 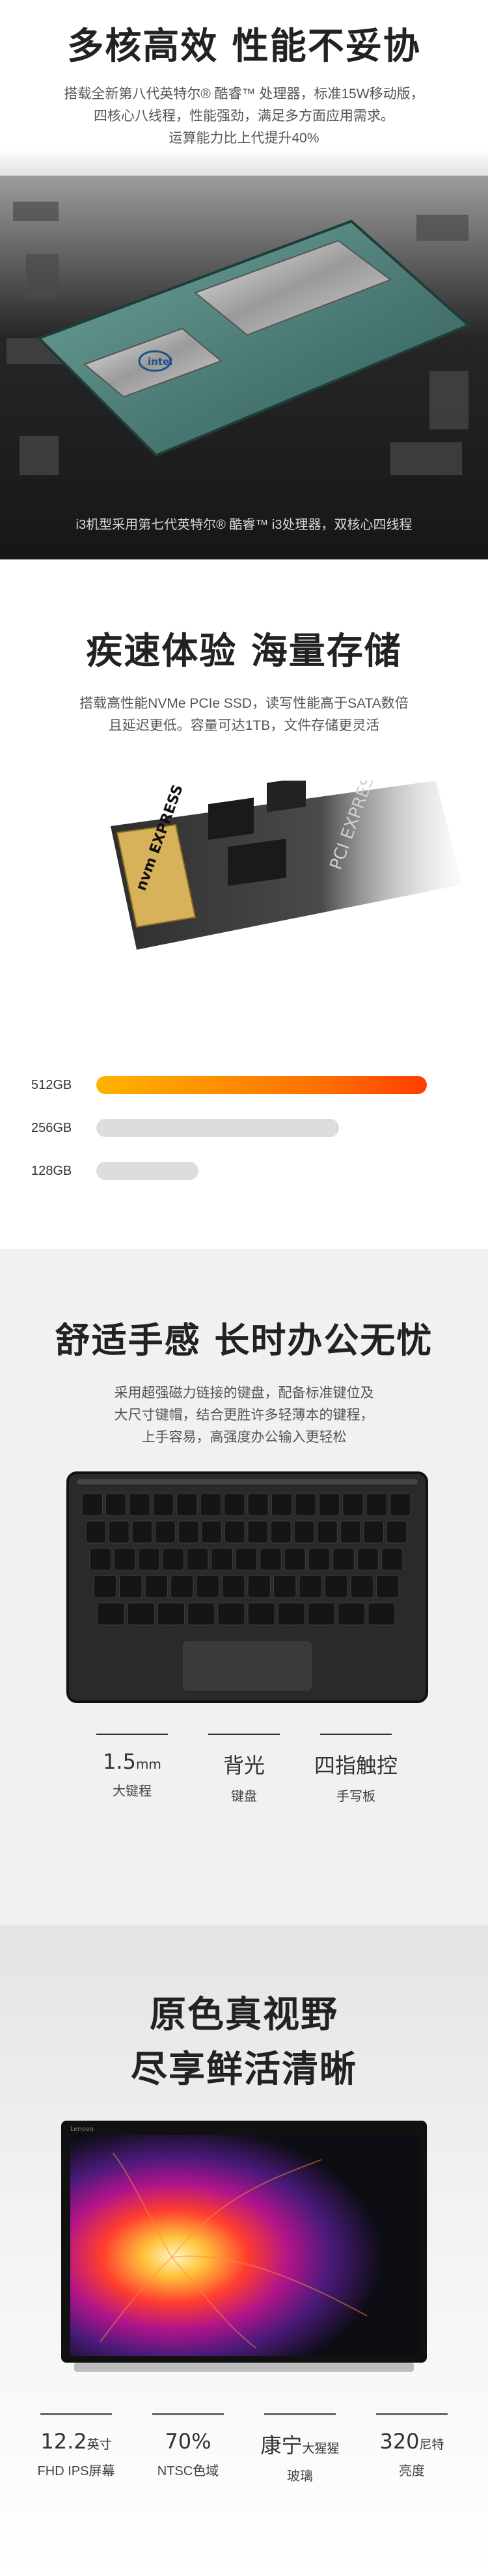 I want to click on display-spec: 70% NTSC色域, so click(x=188, y=2448).